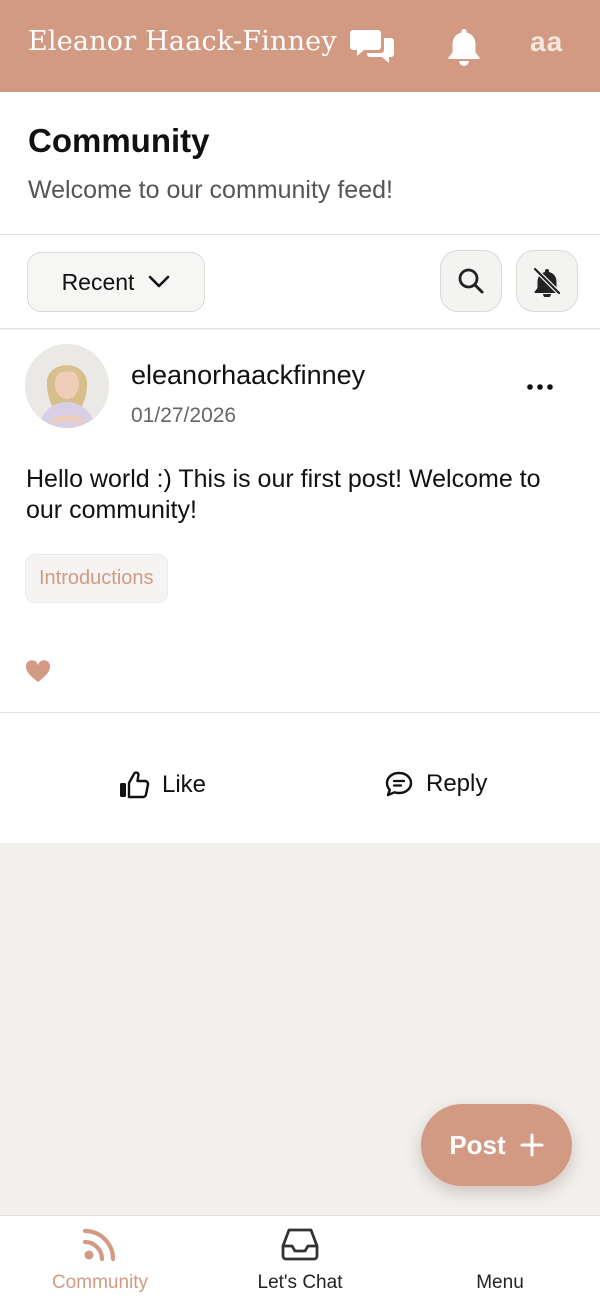 This screenshot has width=600, height=1299. I want to click on tab-label: Let's Chat, so click(300, 1282).